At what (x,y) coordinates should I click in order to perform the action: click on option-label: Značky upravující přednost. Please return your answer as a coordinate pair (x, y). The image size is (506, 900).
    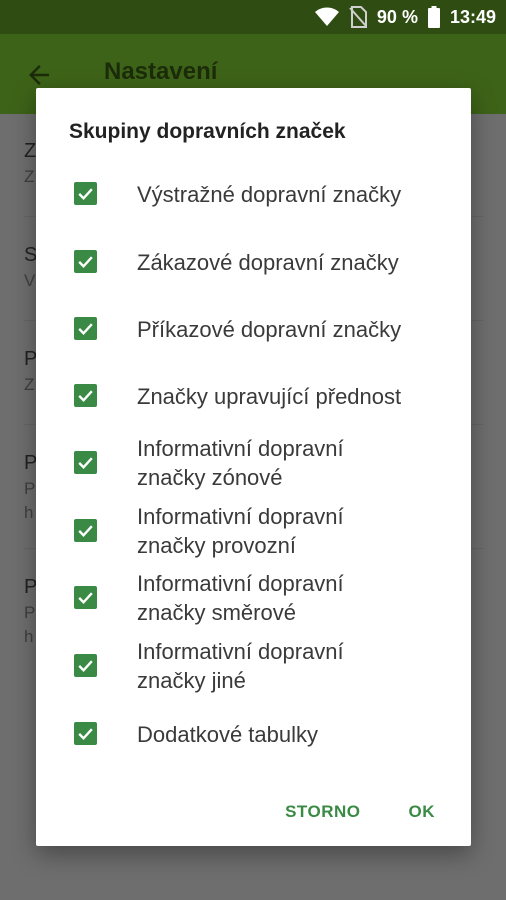
    Looking at the image, I should click on (269, 396).